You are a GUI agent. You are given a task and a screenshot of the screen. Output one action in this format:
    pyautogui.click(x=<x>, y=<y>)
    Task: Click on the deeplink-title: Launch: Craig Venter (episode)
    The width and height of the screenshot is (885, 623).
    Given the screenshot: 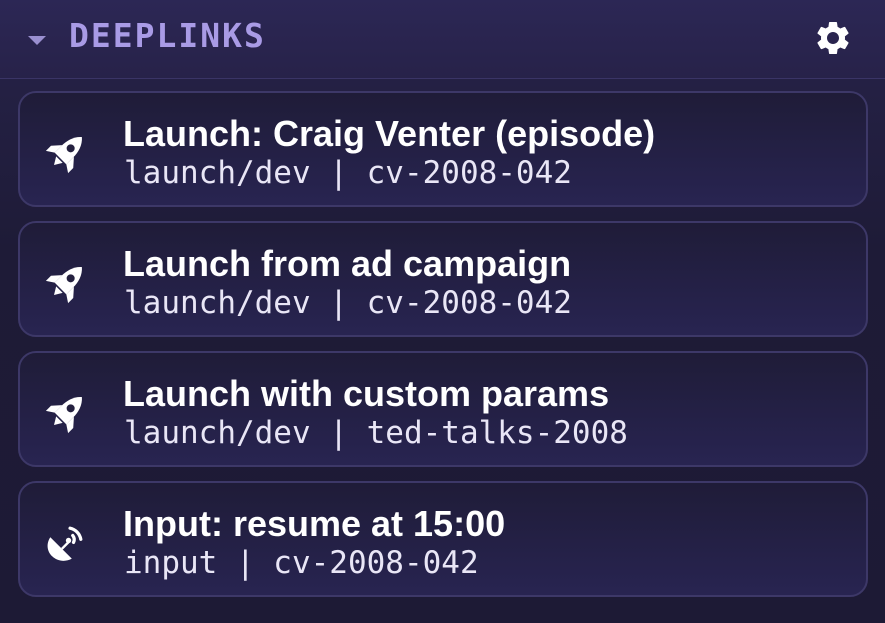 What is the action you would take?
    pyautogui.click(x=389, y=133)
    